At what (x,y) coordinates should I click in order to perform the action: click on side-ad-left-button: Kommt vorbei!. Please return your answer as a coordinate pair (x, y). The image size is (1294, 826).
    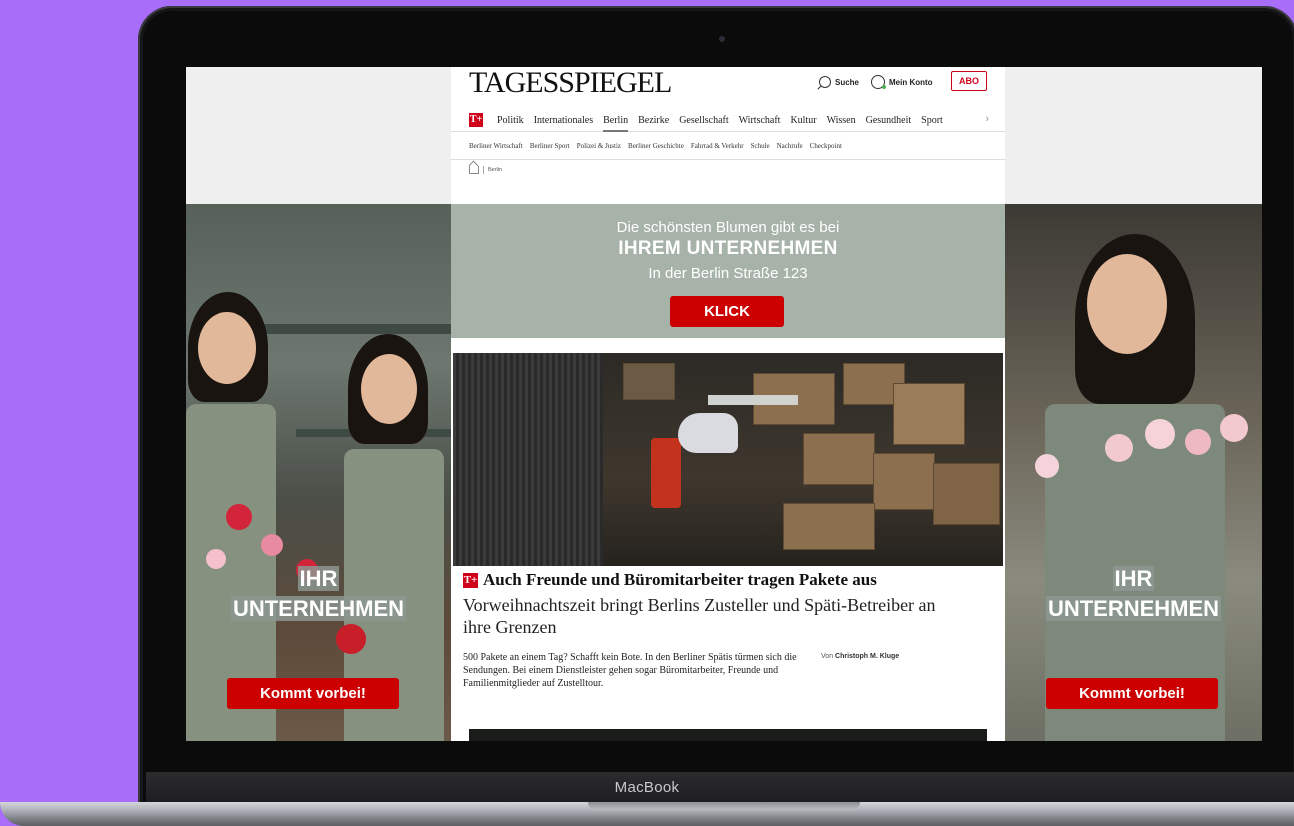
    Looking at the image, I should click on (313, 693).